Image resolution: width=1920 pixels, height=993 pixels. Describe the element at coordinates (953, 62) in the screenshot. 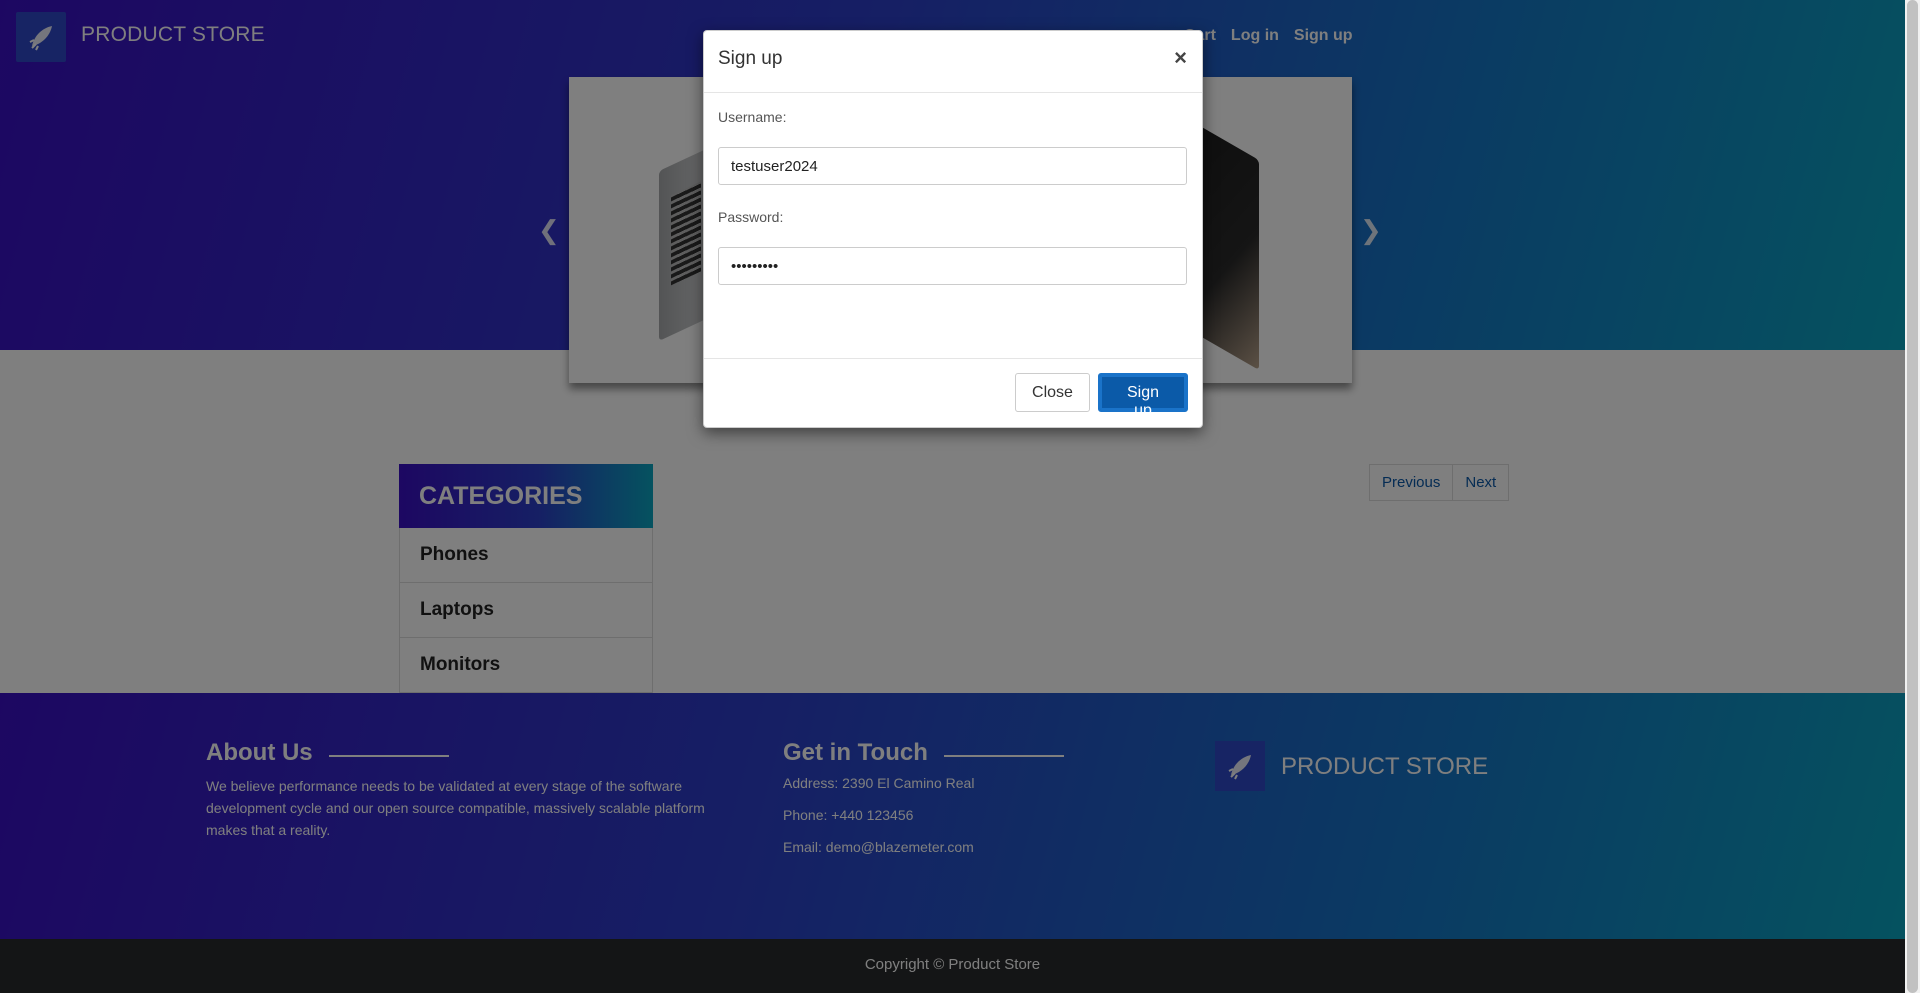

I see `modal-header: Sign up ×` at that location.